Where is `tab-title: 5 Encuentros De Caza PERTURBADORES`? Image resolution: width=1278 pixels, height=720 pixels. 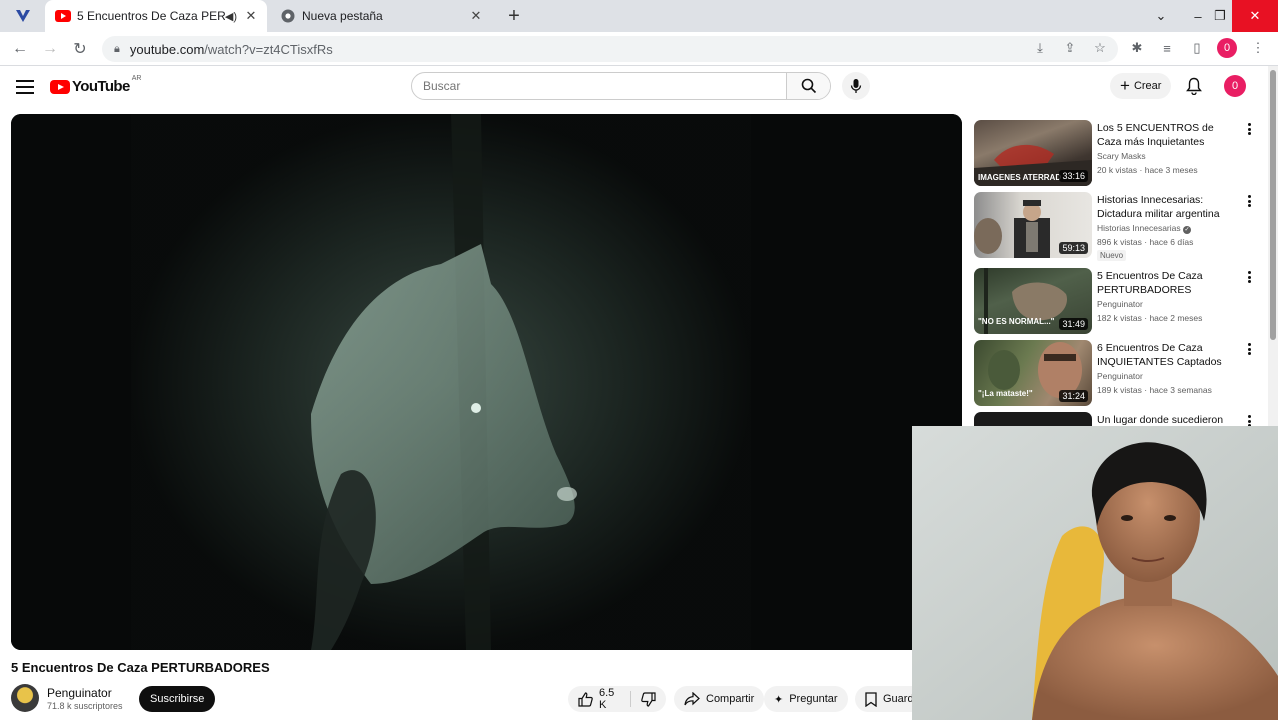
tab-title: 5 Encuentros De Caza PERTURBADORES is located at coordinates (151, 16).